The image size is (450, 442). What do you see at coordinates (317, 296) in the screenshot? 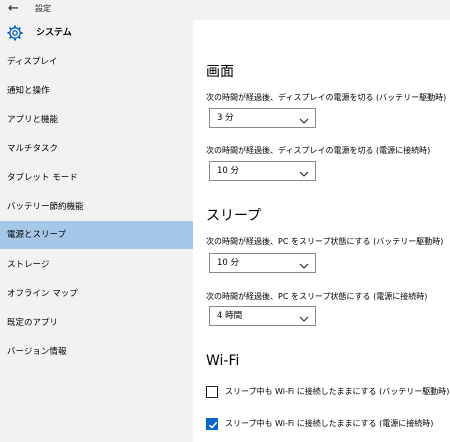
I see `sleep-plugged-label: 次の時間が経過後、PC をスリープ状態にする (電源に接続時)` at bounding box center [317, 296].